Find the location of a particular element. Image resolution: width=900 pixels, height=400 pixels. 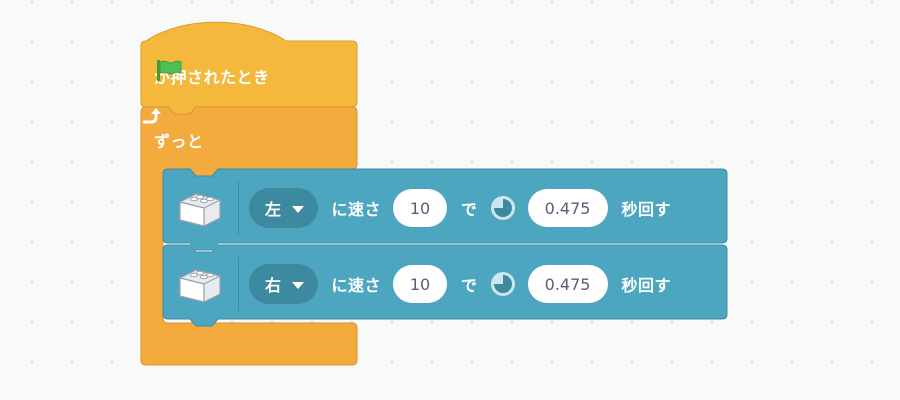

direction-value: 左 is located at coordinates (273, 209).